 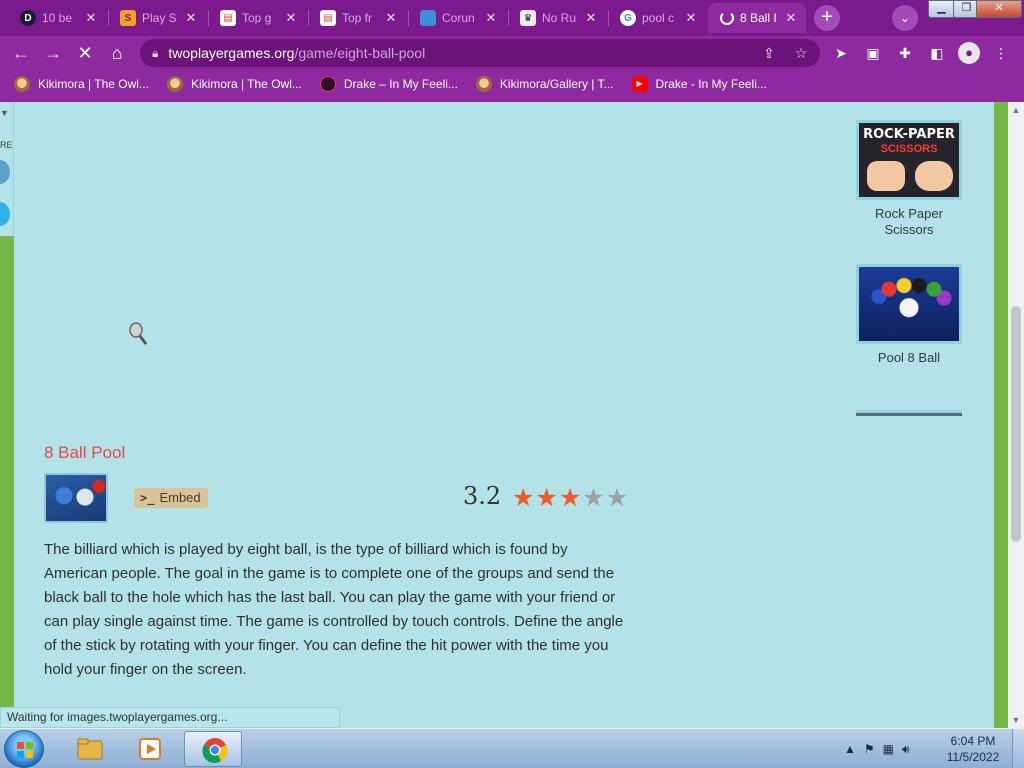 What do you see at coordinates (328, 18) in the screenshot?
I see `store-icon: ▤` at bounding box center [328, 18].